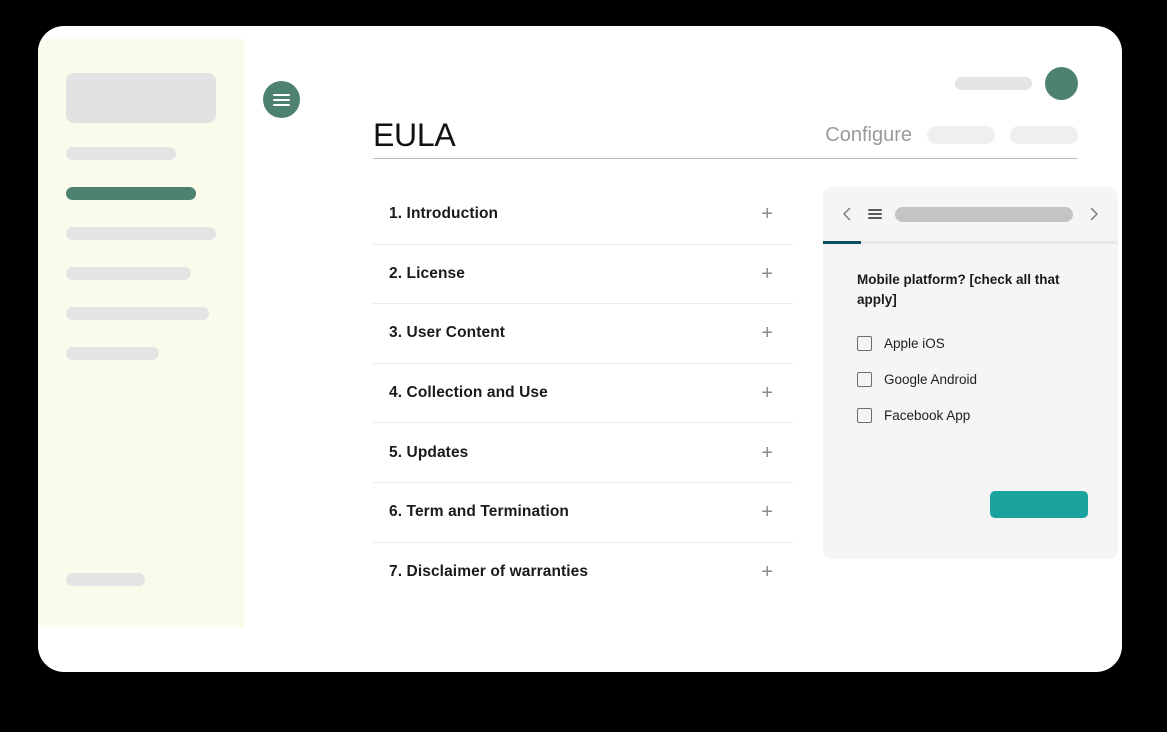 The width and height of the screenshot is (1167, 732). Describe the element at coordinates (1039, 504) in the screenshot. I see `submit-button` at that location.